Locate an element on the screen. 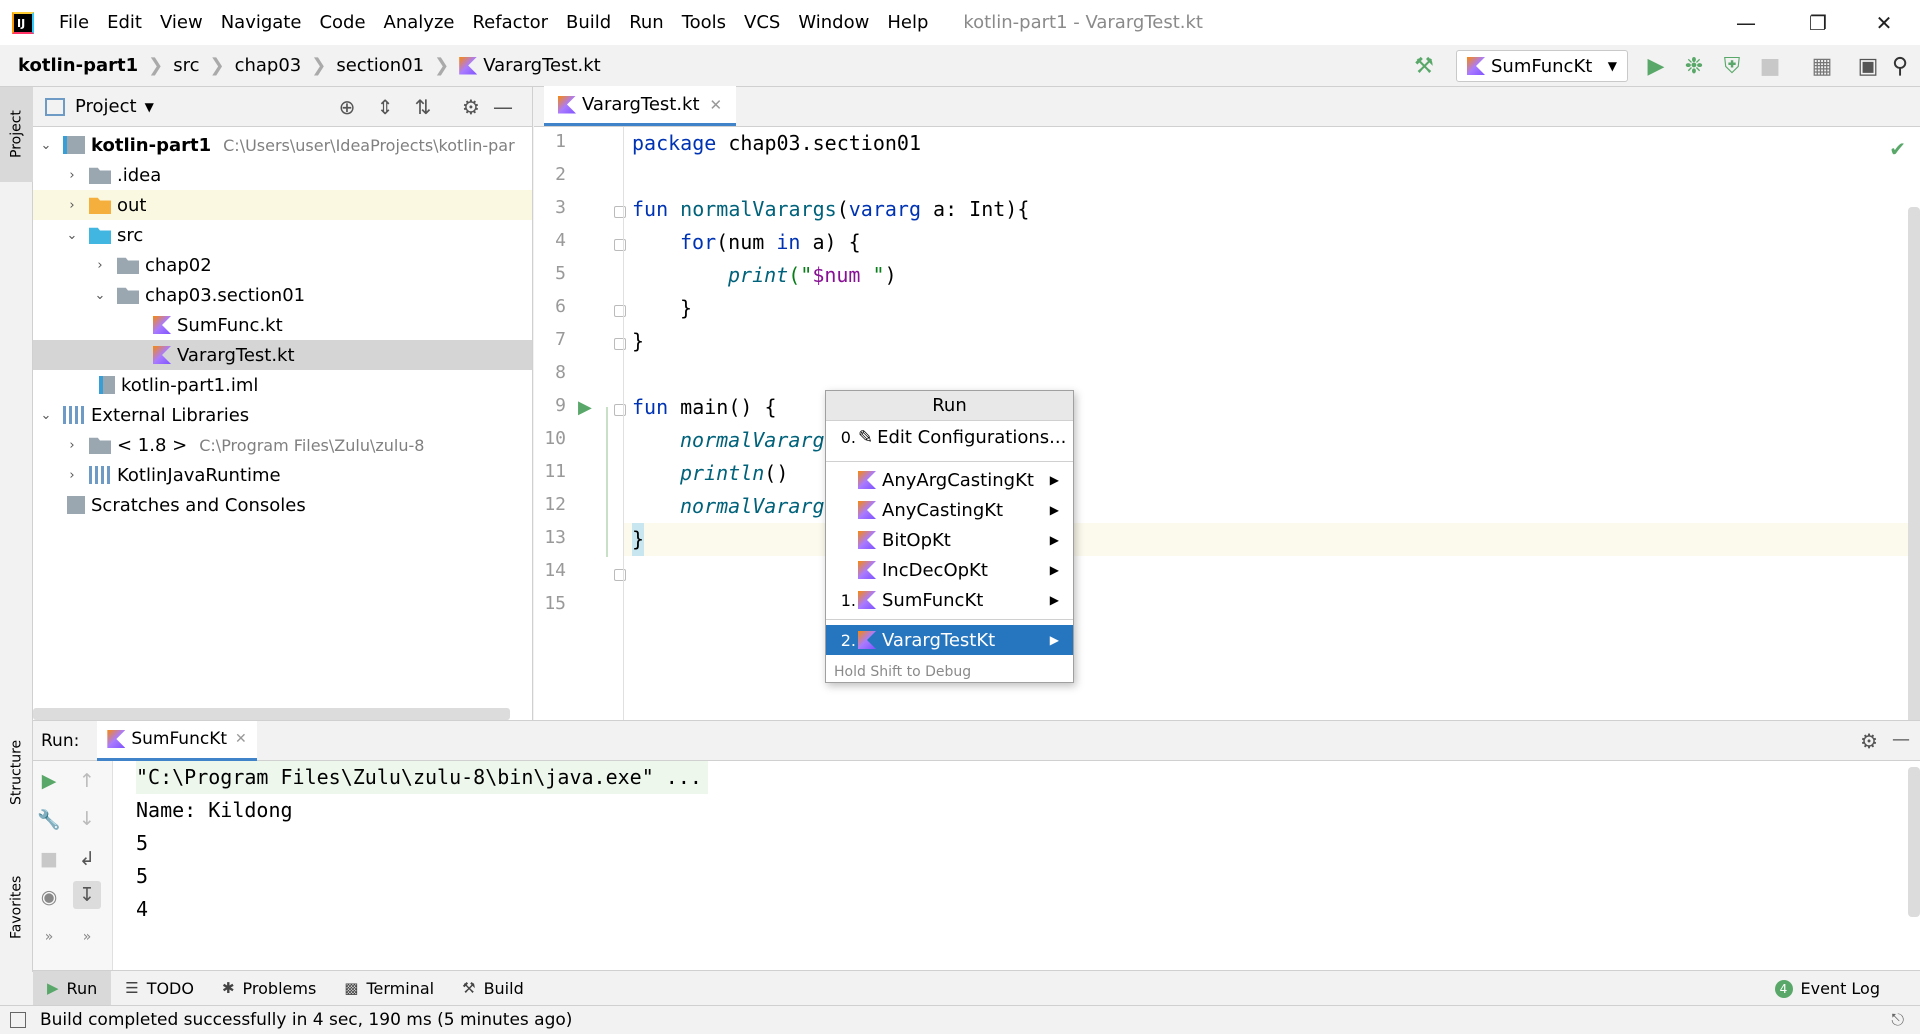  tree-item-sumfunc: SumFunc.kt is located at coordinates (282, 325).